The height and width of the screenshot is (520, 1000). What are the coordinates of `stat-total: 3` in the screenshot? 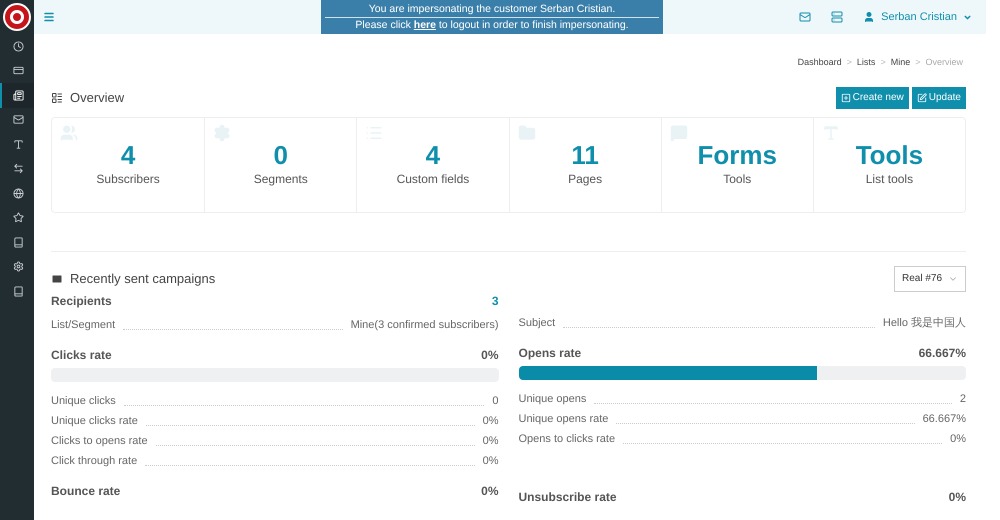 It's located at (495, 301).